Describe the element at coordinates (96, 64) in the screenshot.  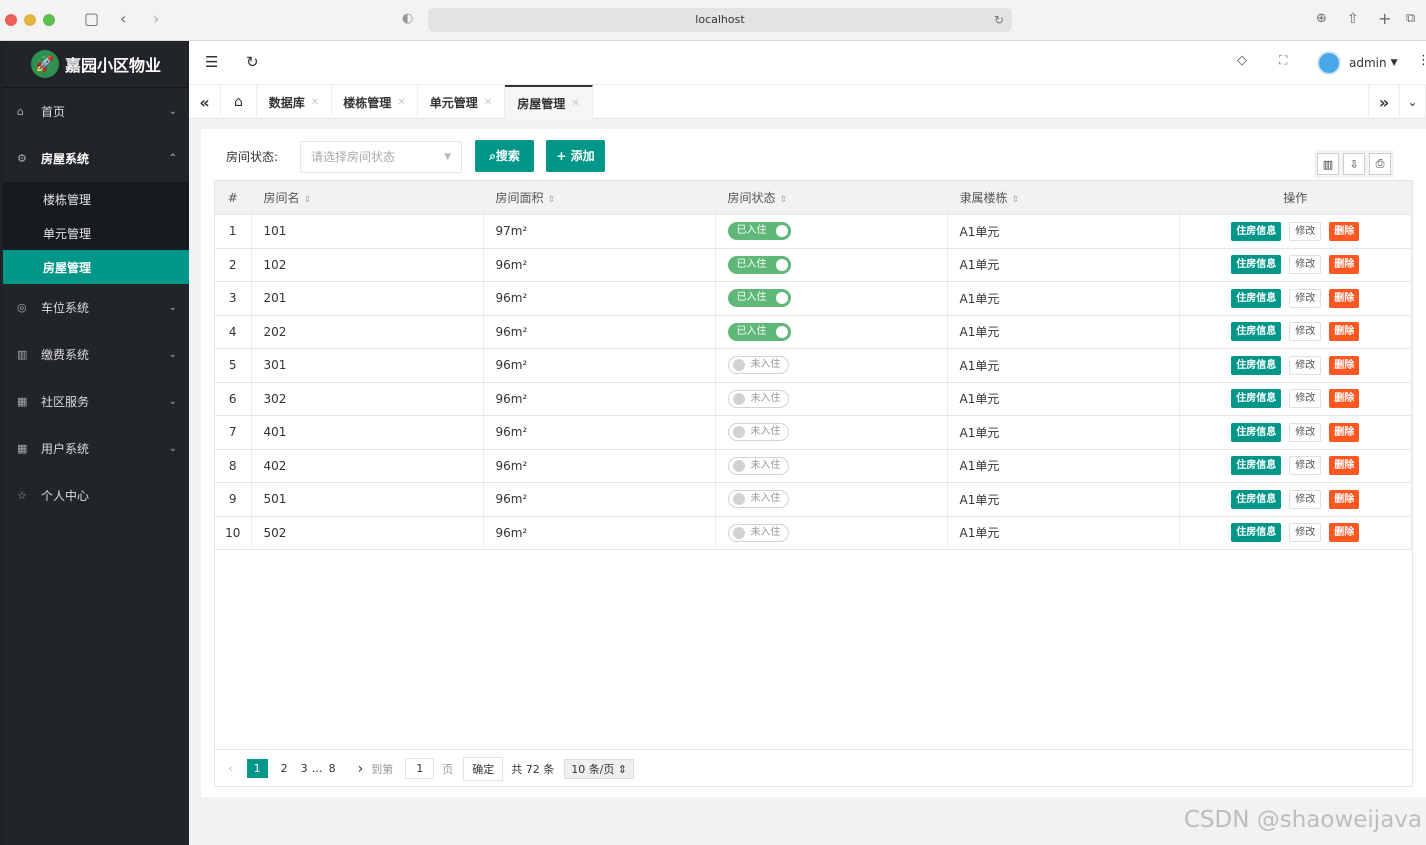
I see `brand-logo: 🚀 嘉园小区物业` at that location.